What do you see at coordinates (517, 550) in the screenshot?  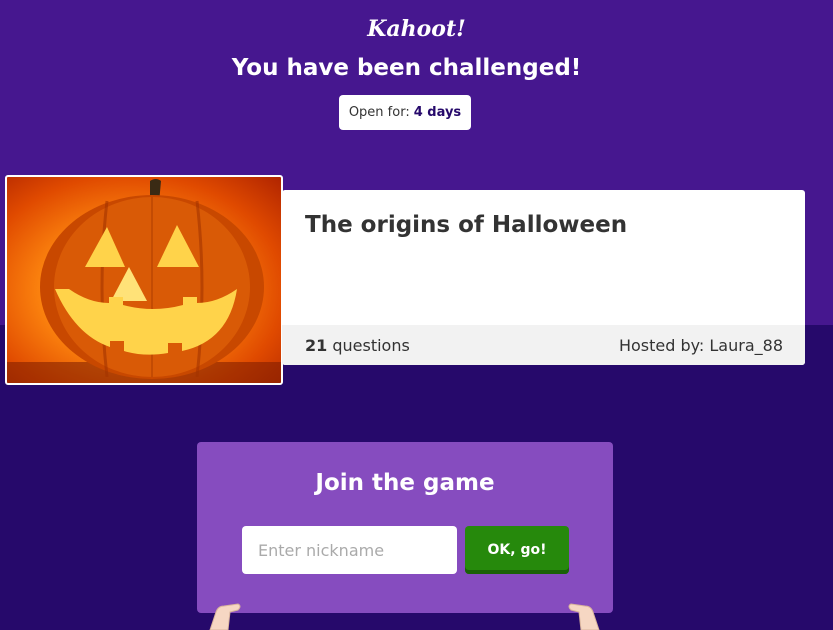 I see `ok-go-button: OK, go!` at bounding box center [517, 550].